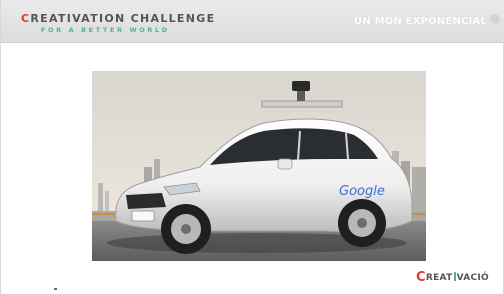 This screenshot has width=504, height=294. What do you see at coordinates (495, 19) in the screenshot?
I see `header-decoration-circle` at bounding box center [495, 19].